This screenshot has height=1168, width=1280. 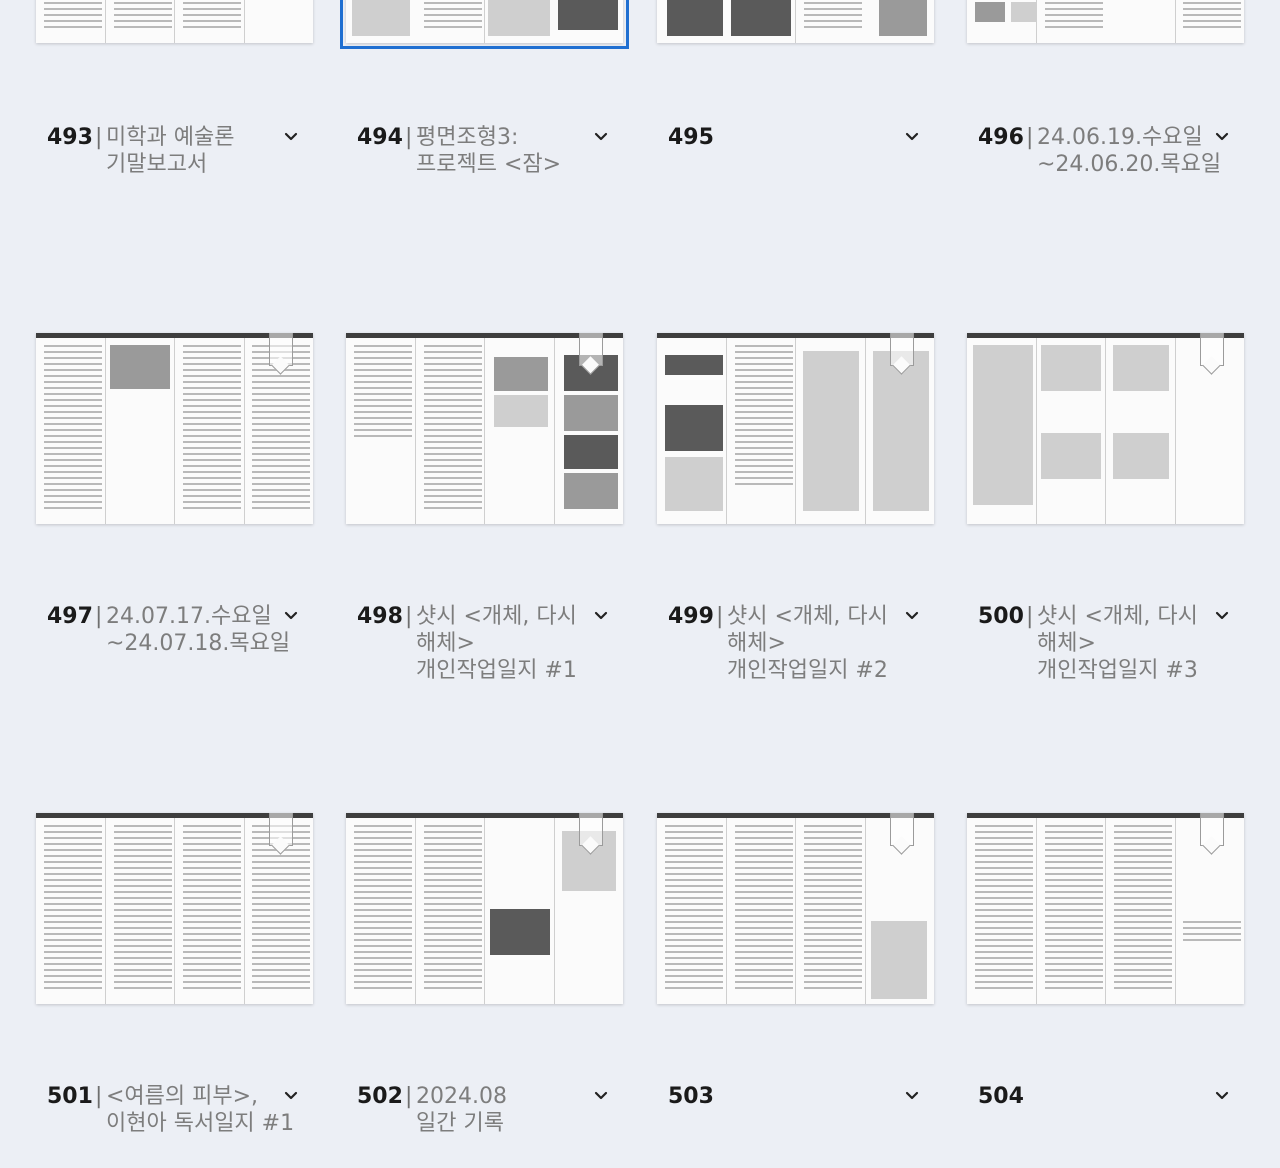 What do you see at coordinates (489, 151) in the screenshot?
I see `page-title: 평면조형3: 프로젝트 <잠>` at bounding box center [489, 151].